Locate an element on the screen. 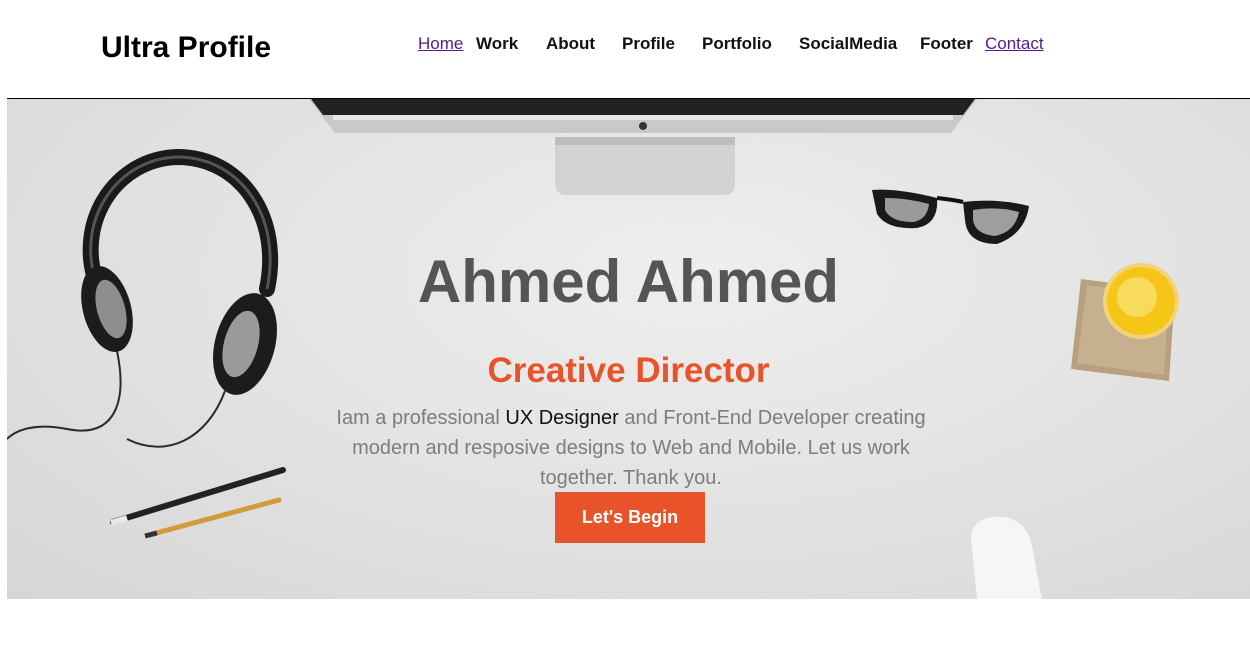 Image resolution: width=1250 pixels, height=650 pixels. nav-about: About is located at coordinates (570, 44).